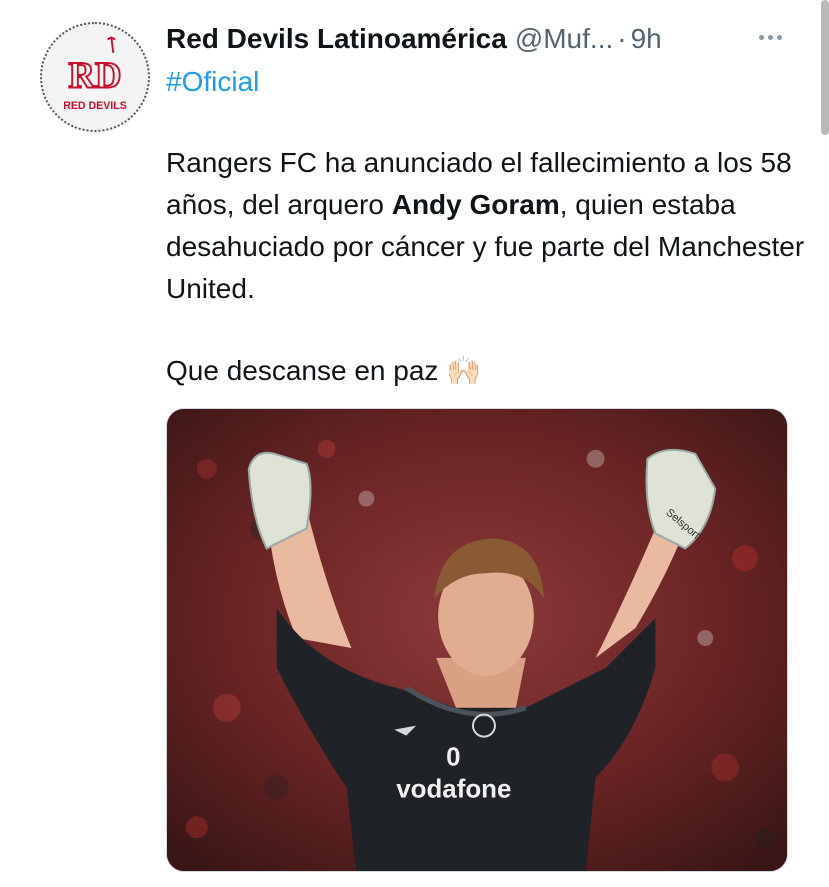  What do you see at coordinates (453, 789) in the screenshot?
I see `shirt-sponsor: vodafone` at bounding box center [453, 789].